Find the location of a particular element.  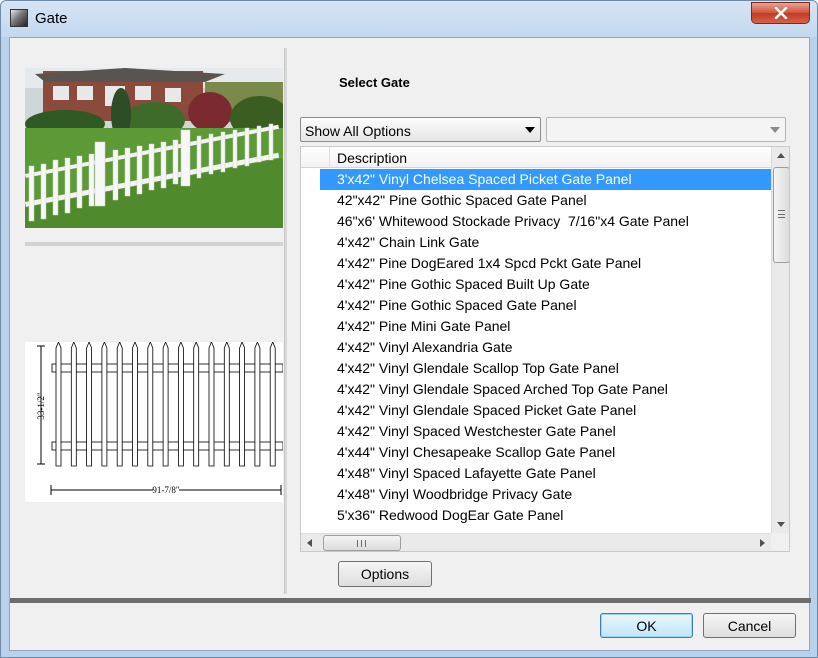

vertical-scroll-thumb is located at coordinates (781, 215).